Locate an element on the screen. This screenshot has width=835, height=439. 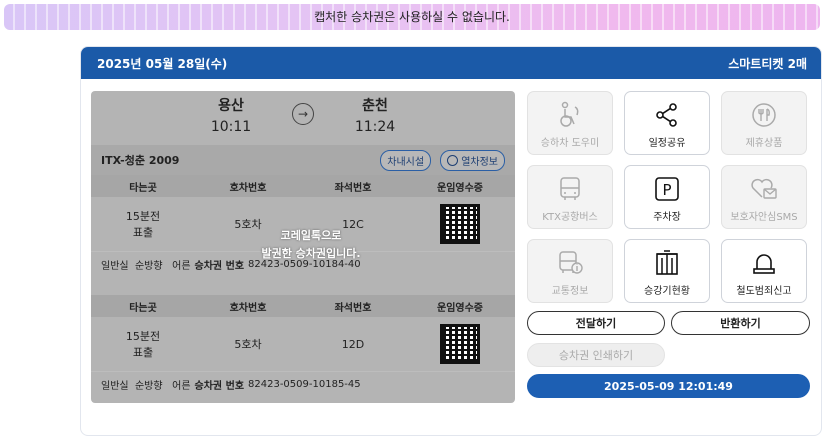
bus-icon is located at coordinates (570, 188).